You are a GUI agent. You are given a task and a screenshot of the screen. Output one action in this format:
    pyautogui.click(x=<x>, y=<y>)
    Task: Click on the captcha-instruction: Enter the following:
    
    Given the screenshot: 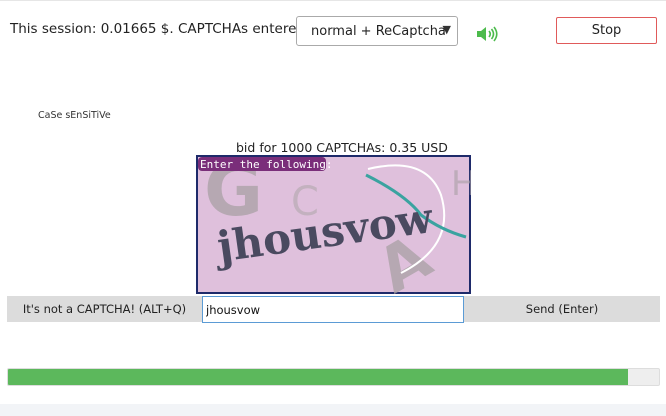 What is the action you would take?
    pyautogui.click(x=266, y=164)
    